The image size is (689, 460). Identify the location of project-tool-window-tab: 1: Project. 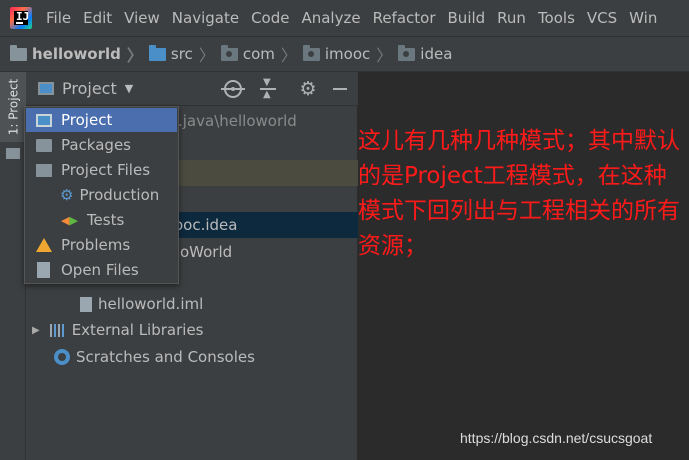
(13, 107).